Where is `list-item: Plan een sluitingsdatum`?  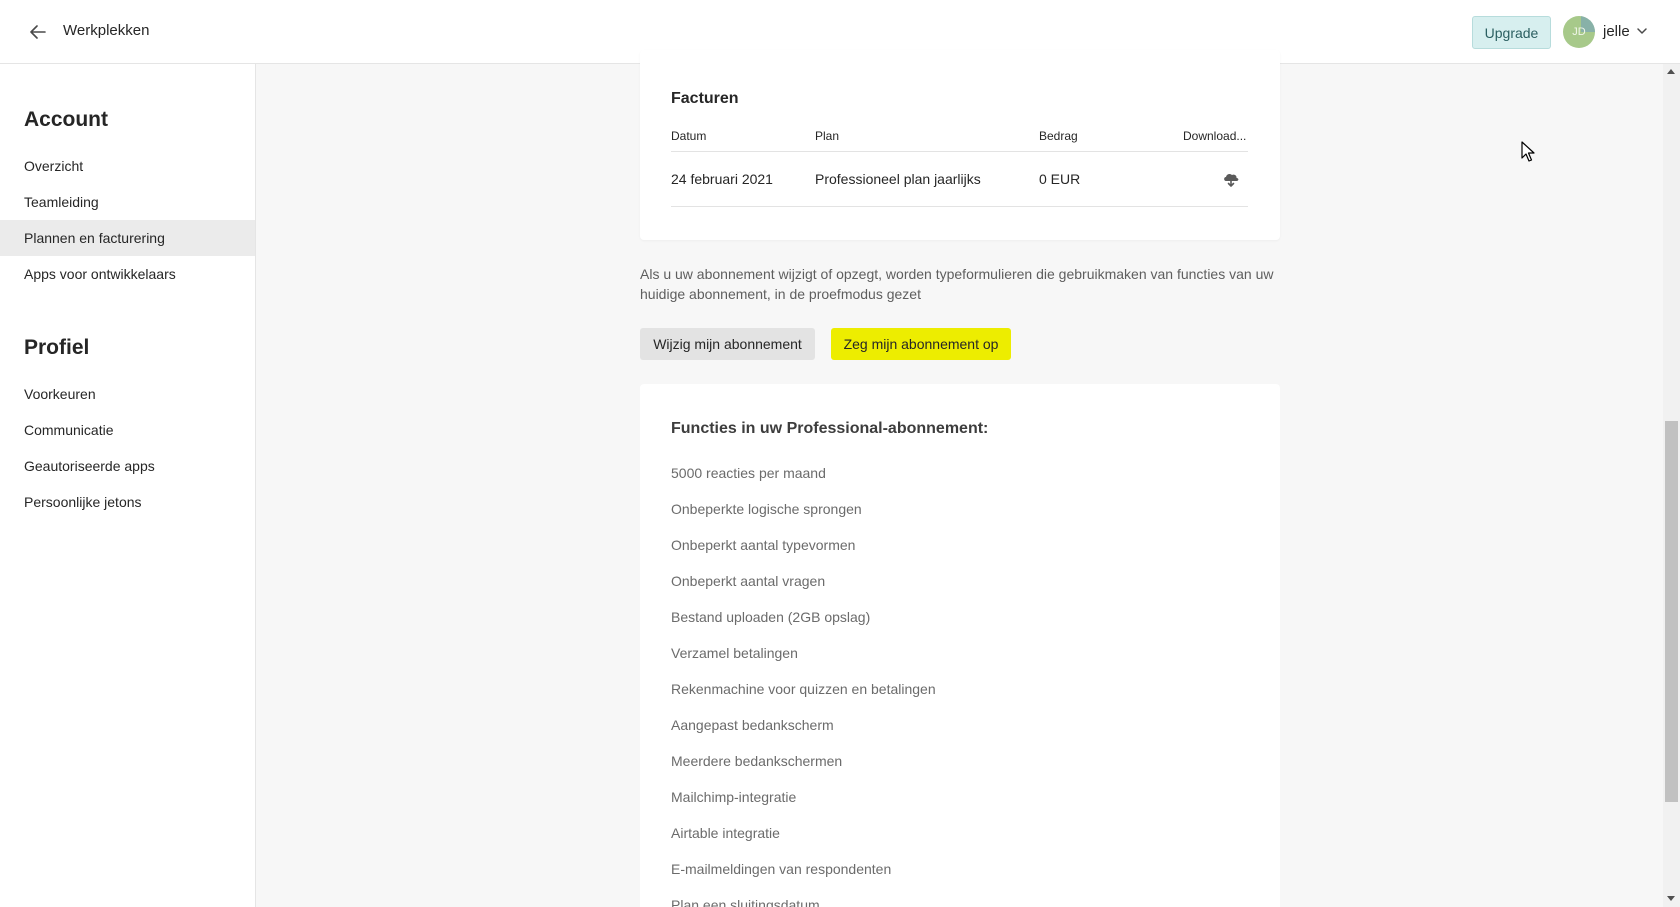 list-item: Plan een sluitingsdatum is located at coordinates (745, 902).